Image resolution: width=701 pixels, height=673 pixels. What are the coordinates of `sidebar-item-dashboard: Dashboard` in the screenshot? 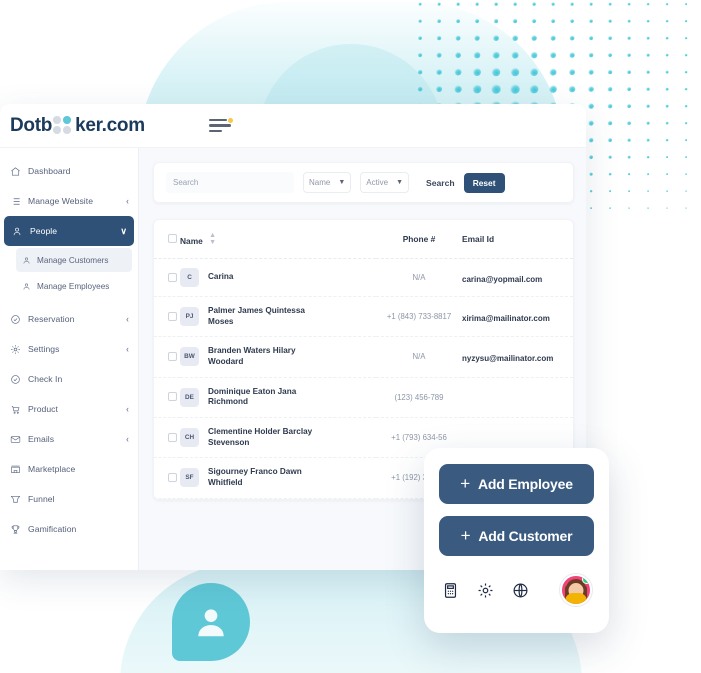 It's located at (69, 171).